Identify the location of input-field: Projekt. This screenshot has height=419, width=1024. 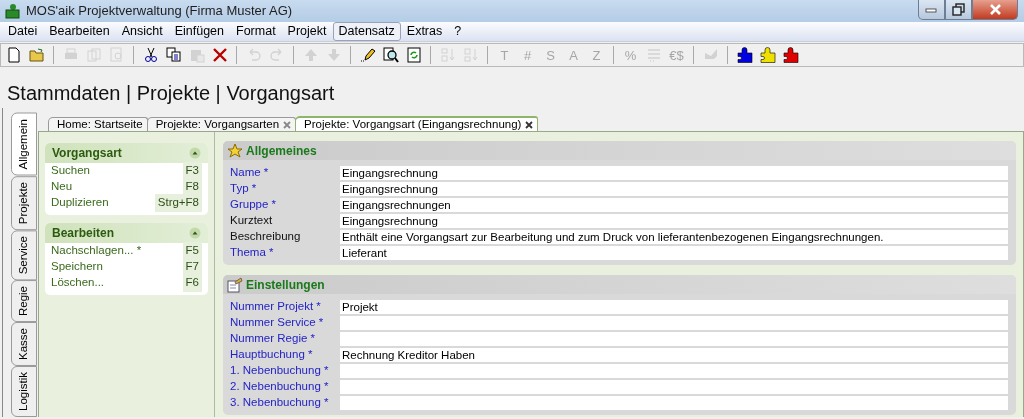
(674, 307).